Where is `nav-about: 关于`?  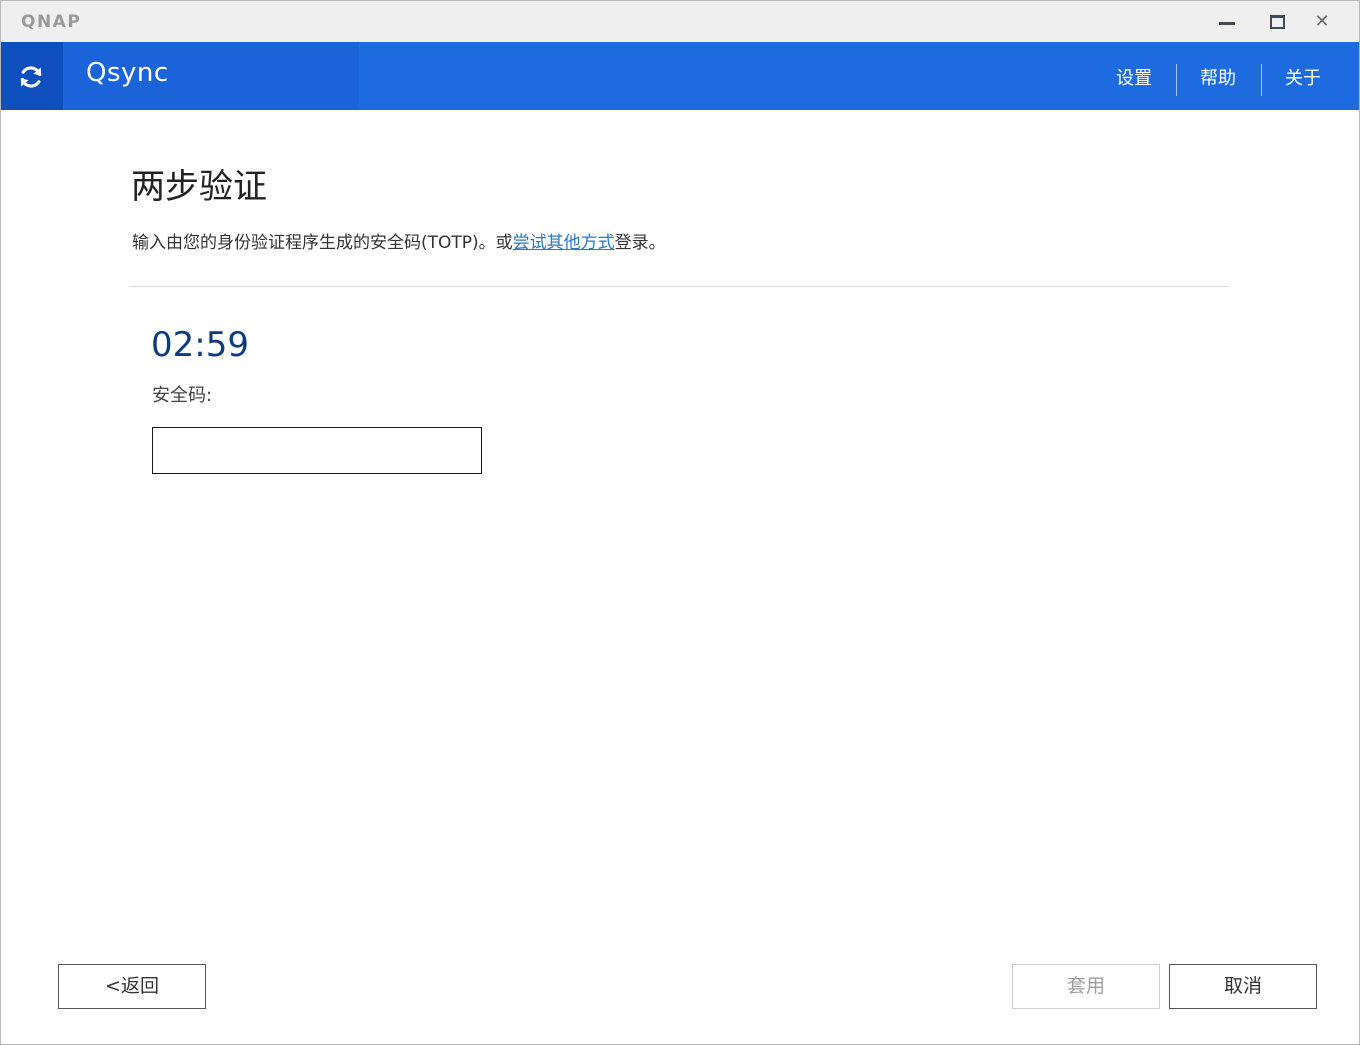 nav-about: 关于 is located at coordinates (1303, 77).